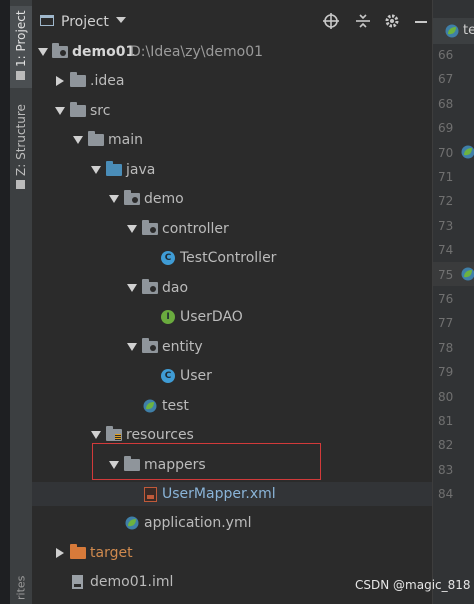 This screenshot has width=474, height=604. What do you see at coordinates (446, 201) in the screenshot?
I see `line-number: 72` at bounding box center [446, 201].